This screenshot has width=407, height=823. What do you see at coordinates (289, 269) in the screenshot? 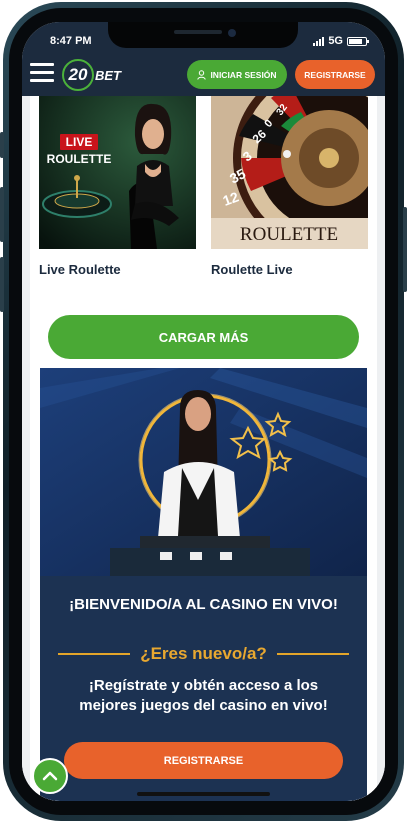
I see `game-title: Roulette Live` at bounding box center [289, 269].